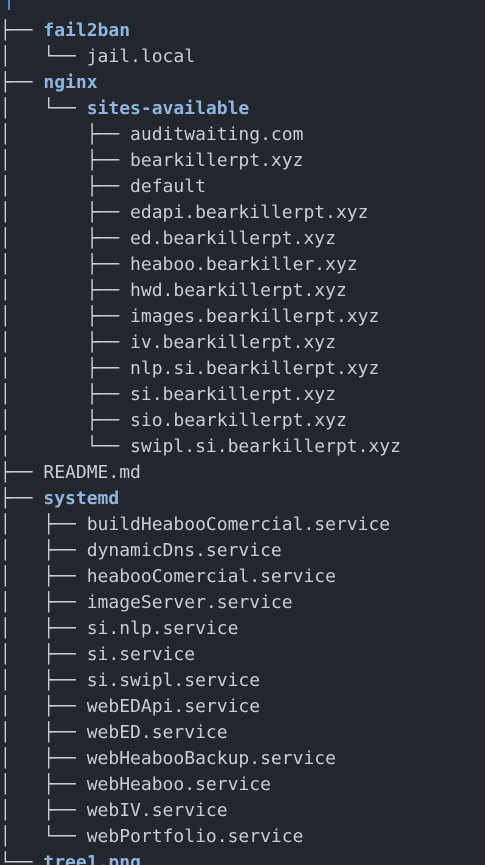 The height and width of the screenshot is (865, 485). Describe the element at coordinates (233, 342) in the screenshot. I see `tree-file-name: iv.bearkillerpt.xyz` at that location.